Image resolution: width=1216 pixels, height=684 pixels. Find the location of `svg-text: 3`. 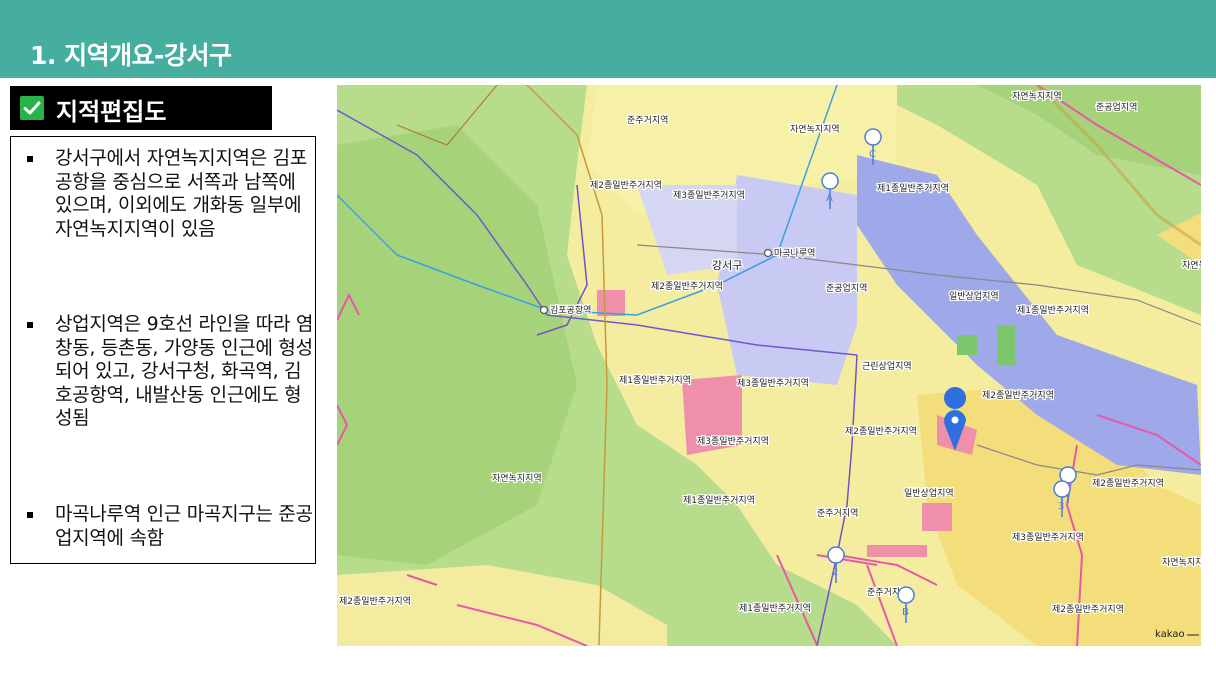

svg-text: 3 is located at coordinates (1061, 506).